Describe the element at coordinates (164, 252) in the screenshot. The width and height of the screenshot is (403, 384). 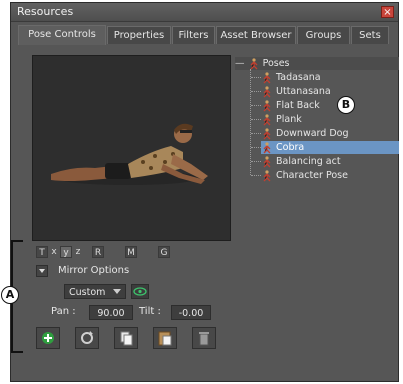
I see `global-button: G` at that location.